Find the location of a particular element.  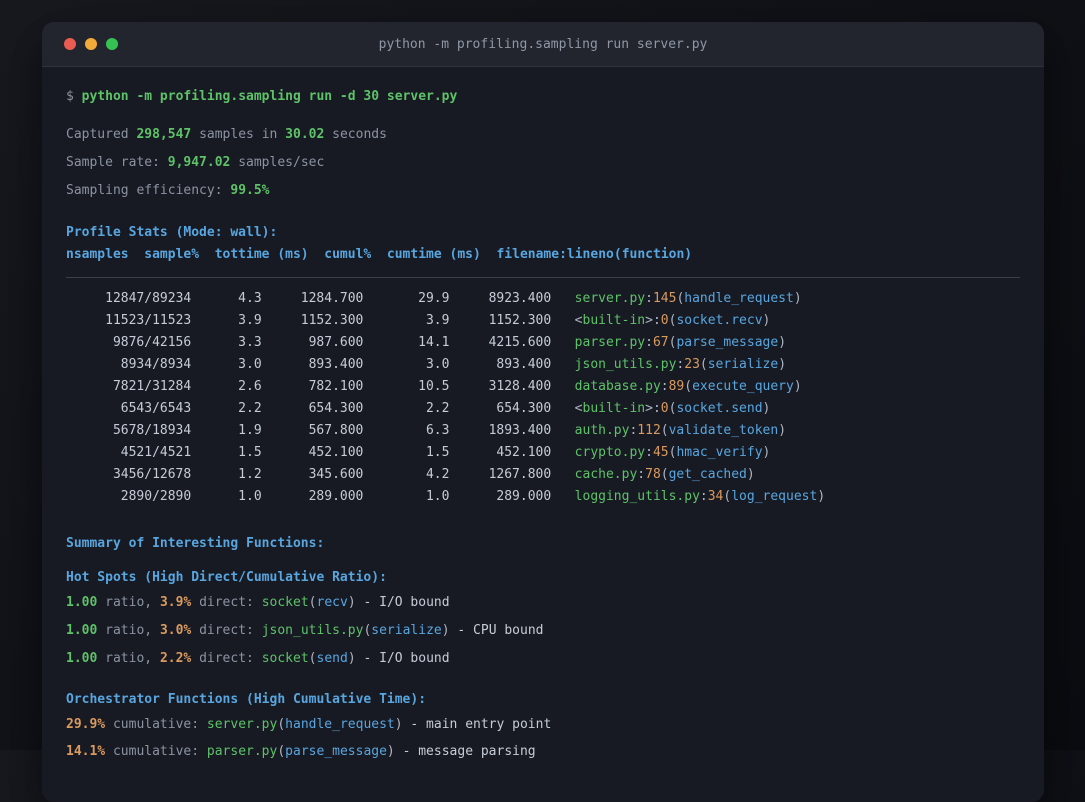

module-name: json_utils.py is located at coordinates (312, 630).